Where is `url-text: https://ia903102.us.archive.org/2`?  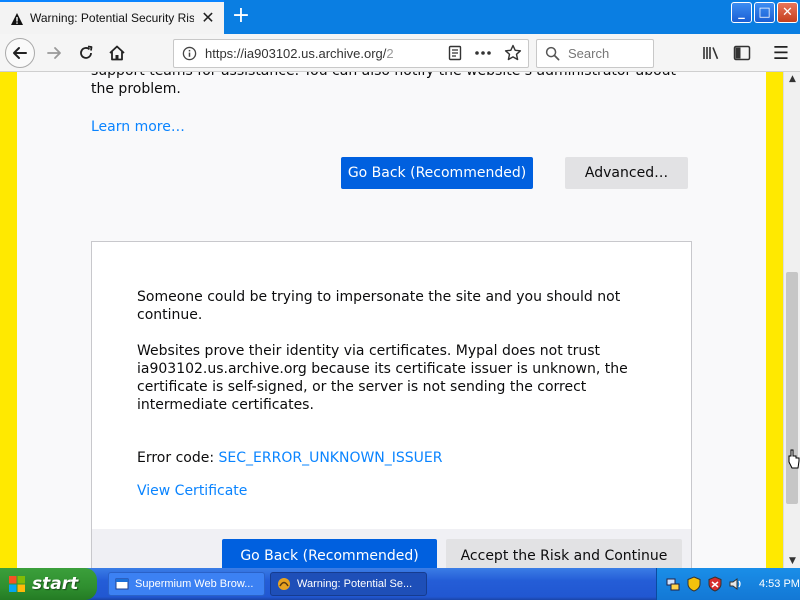
url-text: https://ia903102.us.archive.org/2 is located at coordinates (310, 53).